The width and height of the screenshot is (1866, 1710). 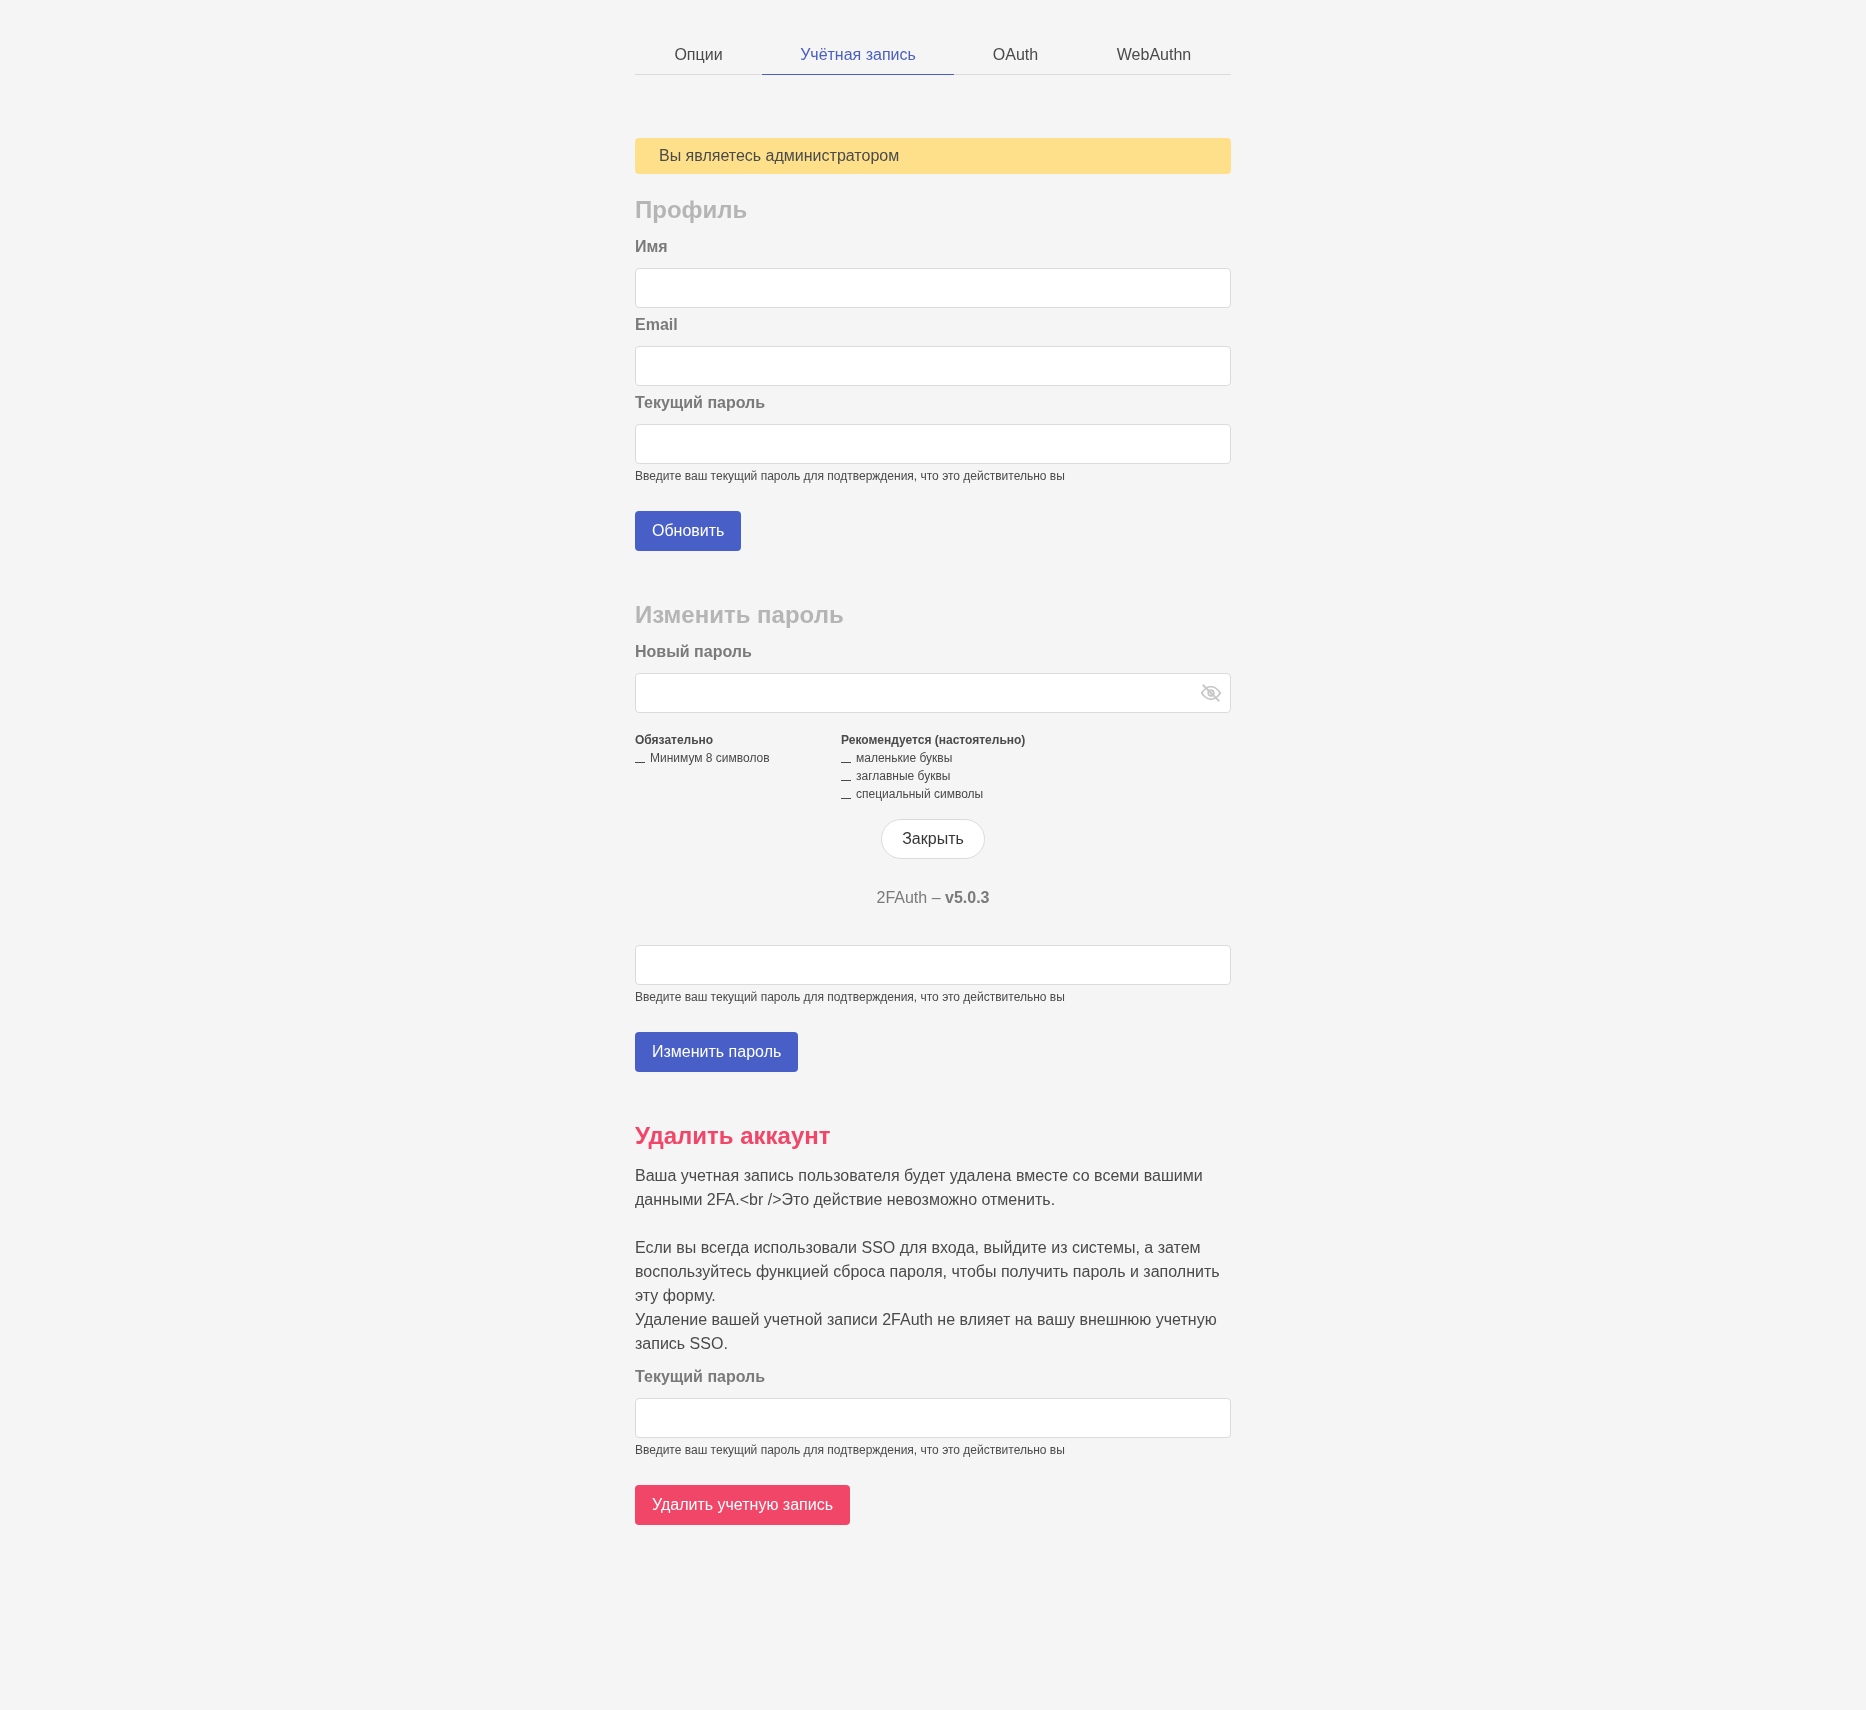 What do you see at coordinates (858, 57) in the screenshot?
I see `tab: Учётная запись` at bounding box center [858, 57].